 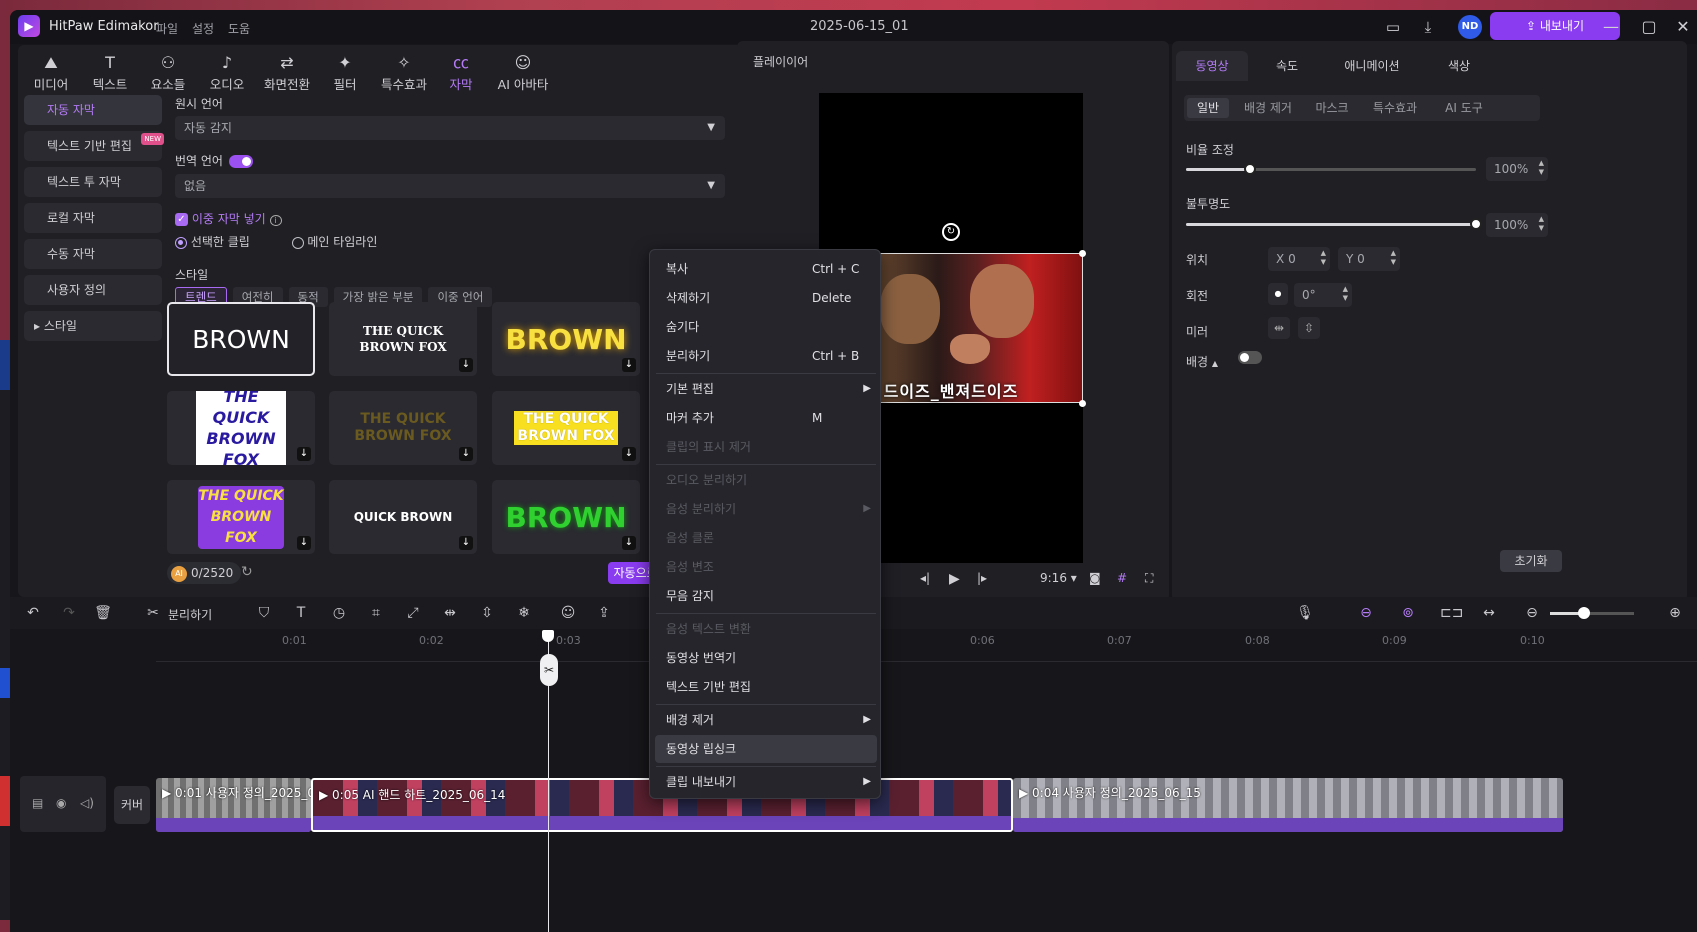 I want to click on next-frame-icon: |▸, so click(x=982, y=578).